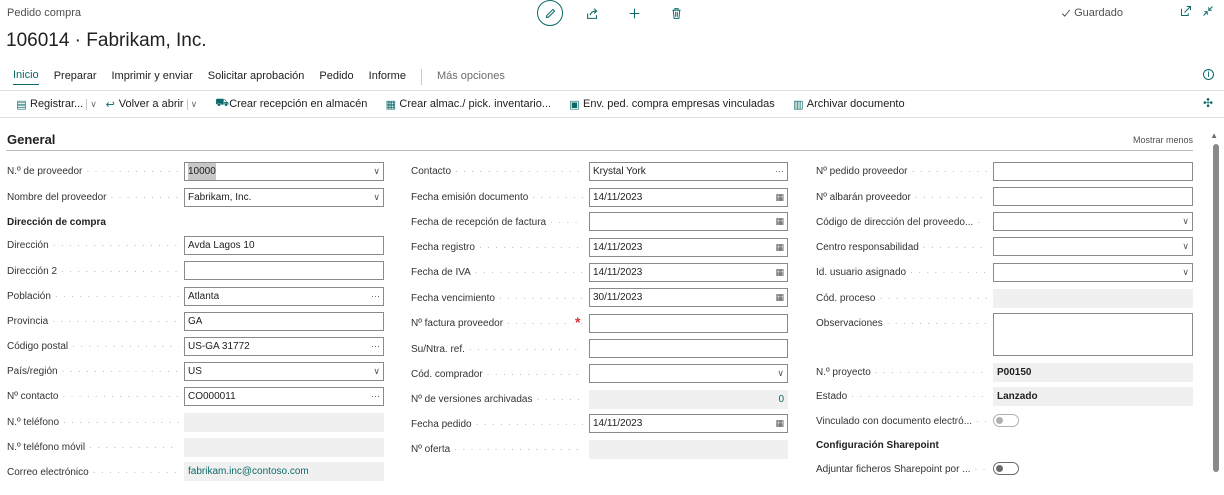  Describe the element at coordinates (284, 270) in the screenshot. I see `address2-field` at that location.